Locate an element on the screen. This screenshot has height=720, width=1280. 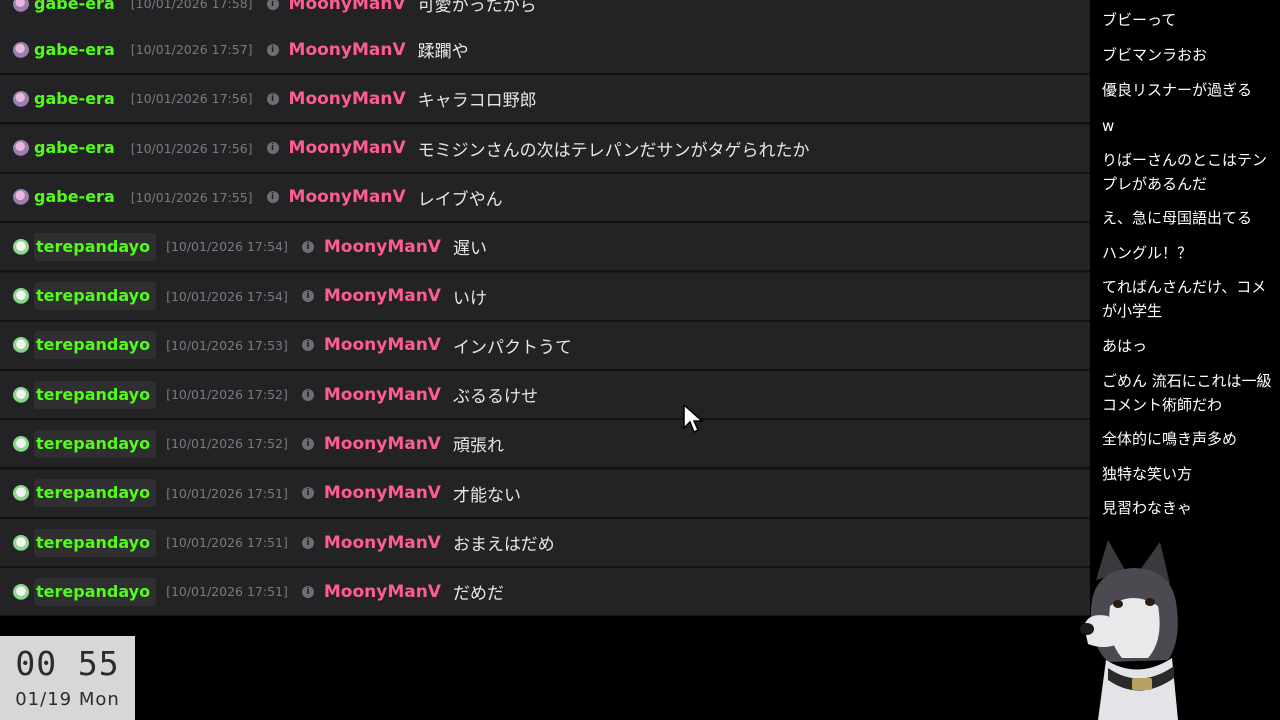
overlay-comment: ブビーって is located at coordinates (1139, 20).